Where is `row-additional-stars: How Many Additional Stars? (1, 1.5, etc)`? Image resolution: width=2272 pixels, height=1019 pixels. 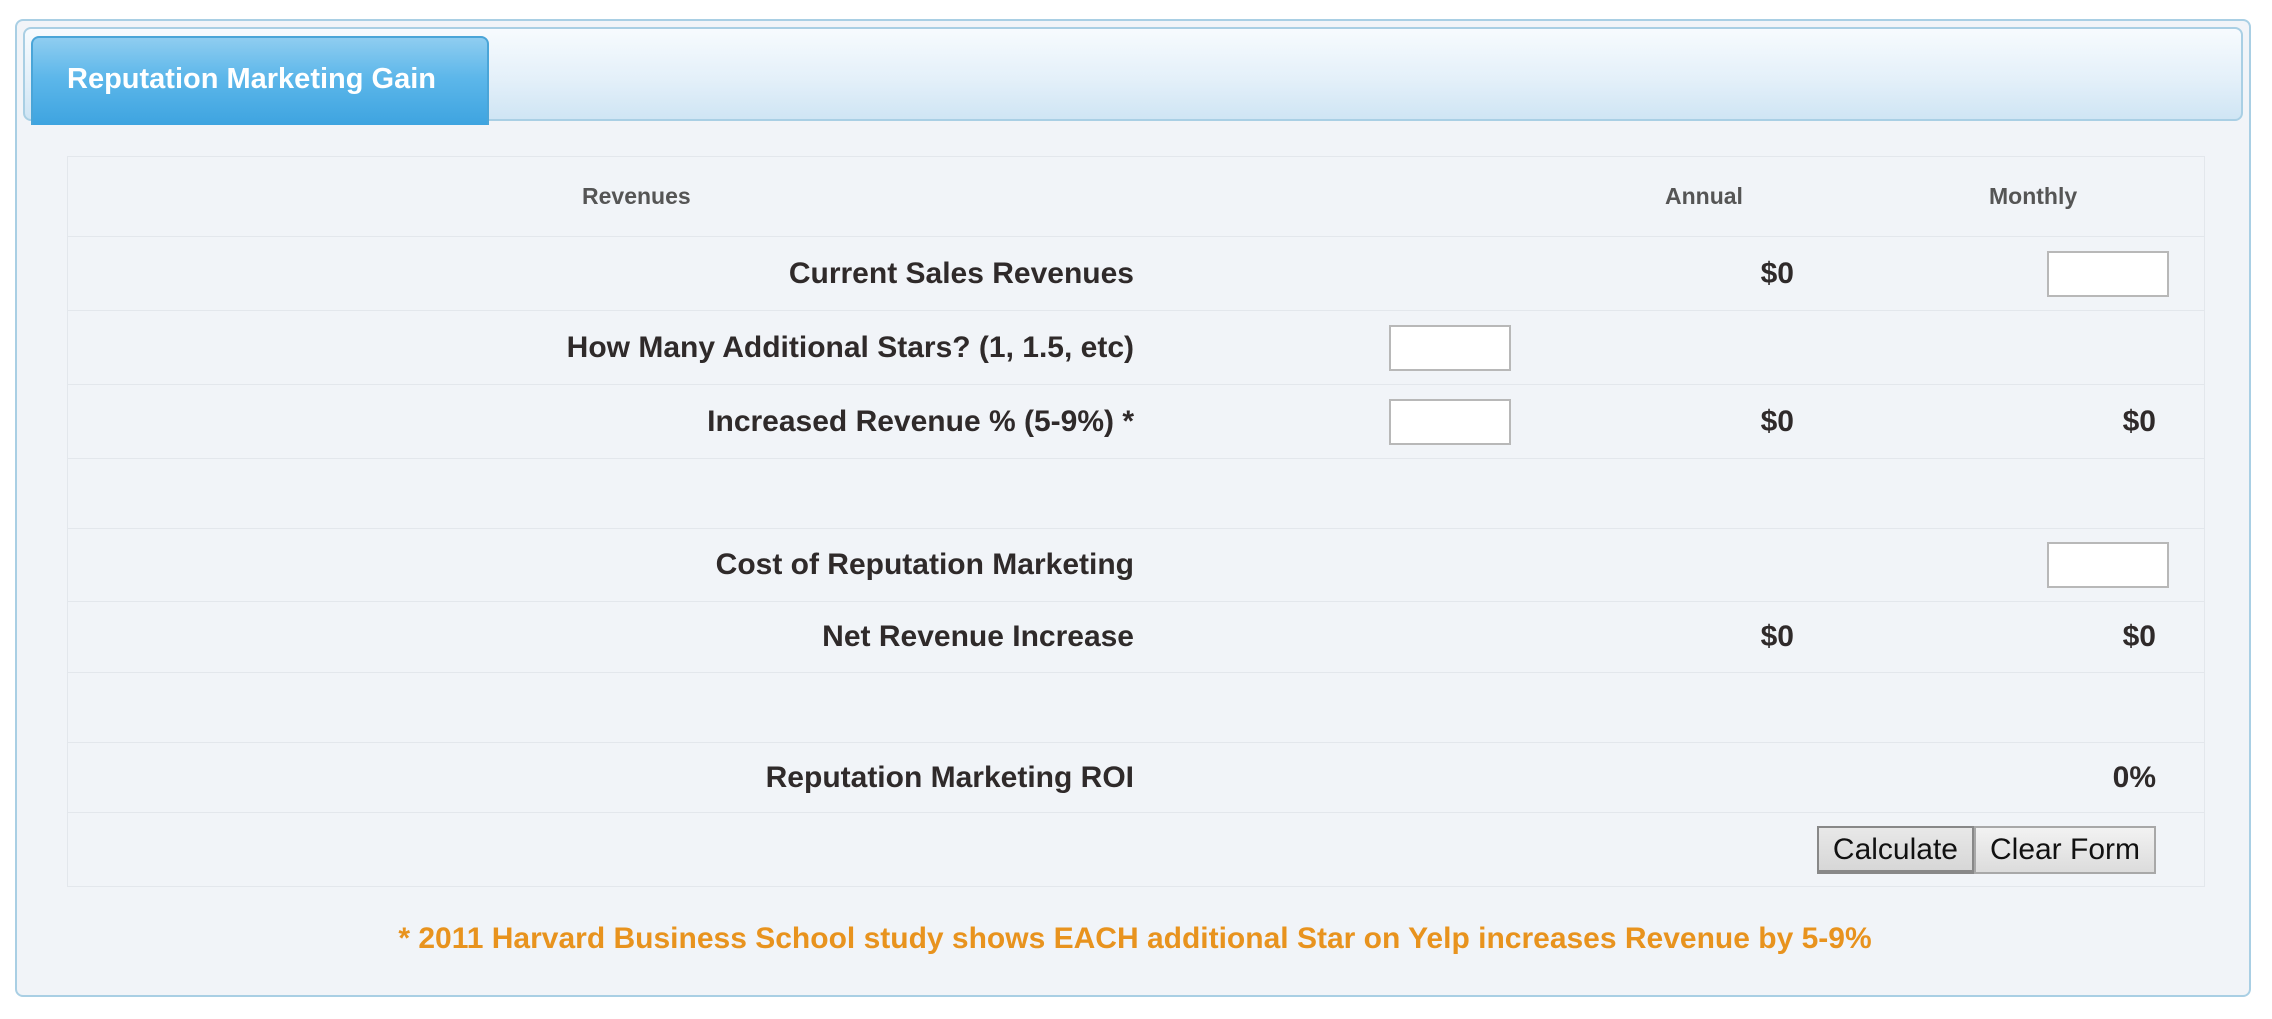 row-additional-stars: How Many Additional Stars? (1, 1.5, etc) is located at coordinates (1136, 348).